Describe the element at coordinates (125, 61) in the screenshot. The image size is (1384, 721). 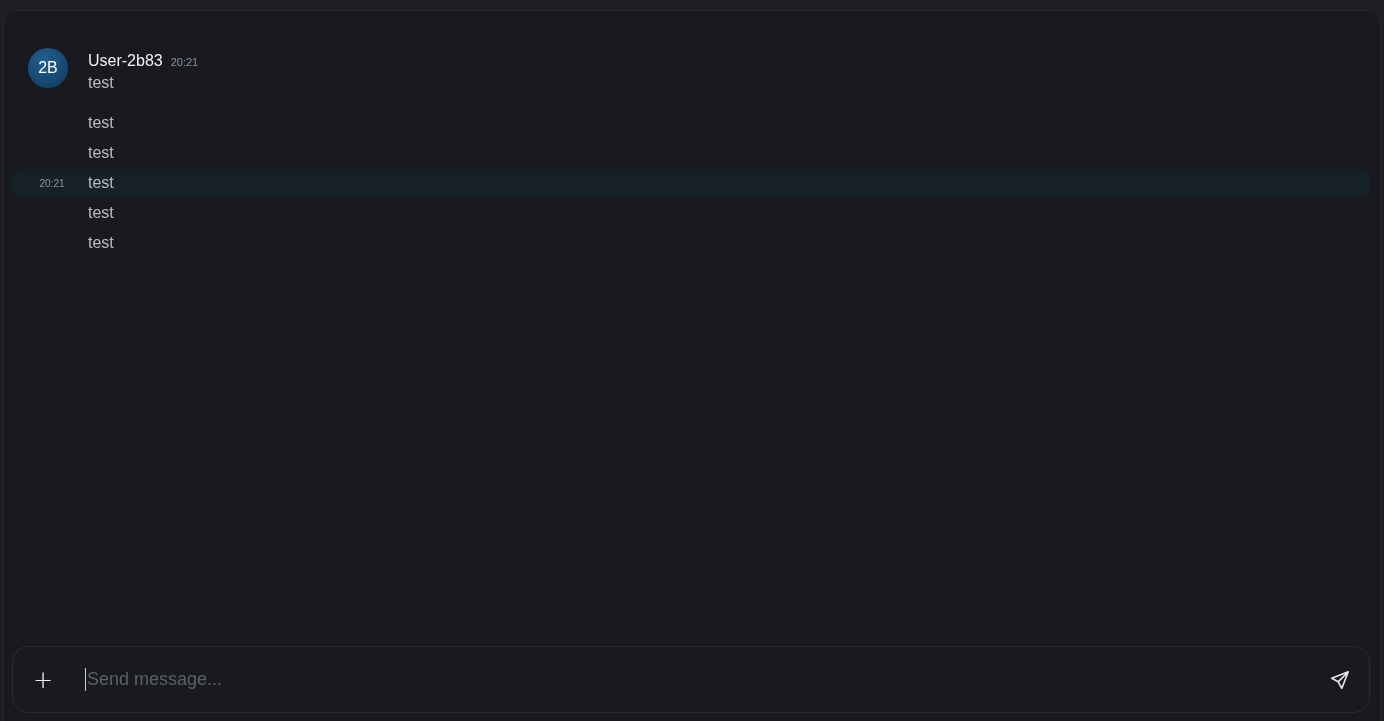
I see `author-name: User-2b83` at that location.